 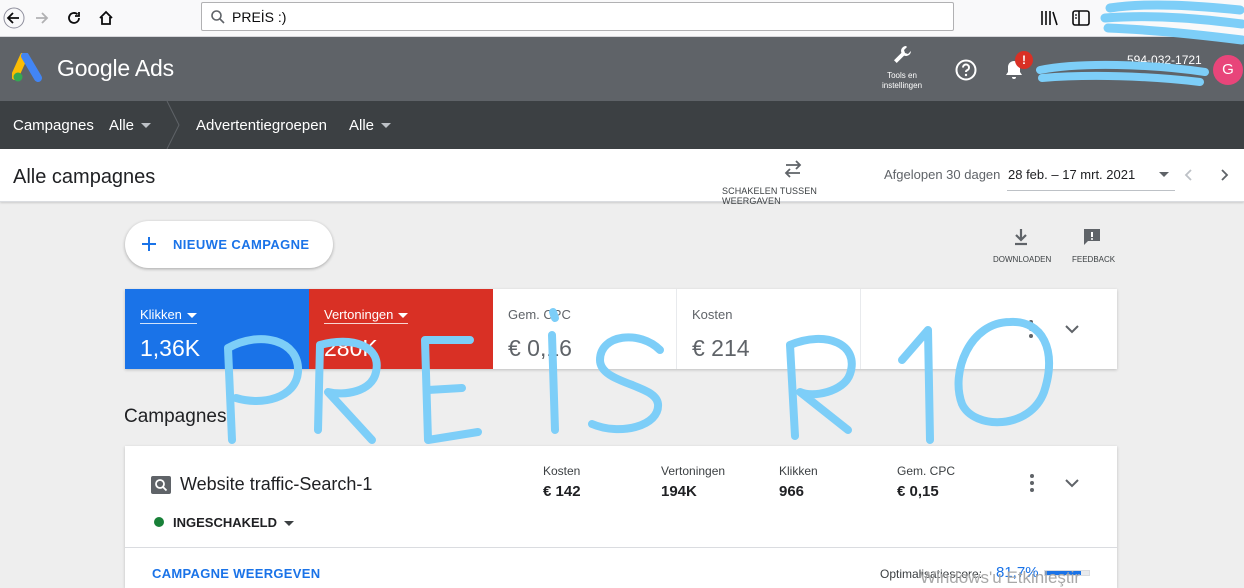 What do you see at coordinates (1024, 60) in the screenshot?
I see `notification-badge: !` at bounding box center [1024, 60].